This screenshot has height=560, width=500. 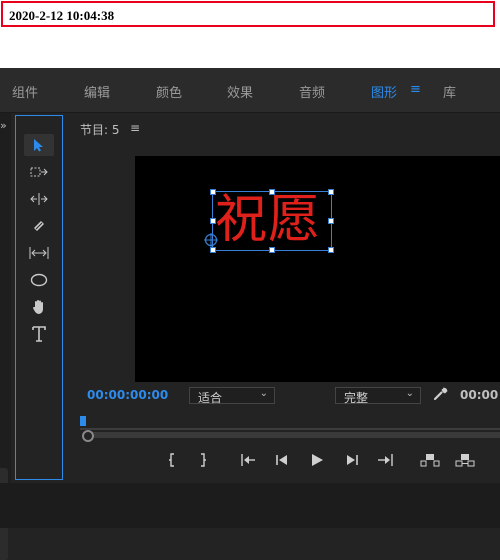 I want to click on workspace-menu-icon: ≡, so click(x=415, y=89).